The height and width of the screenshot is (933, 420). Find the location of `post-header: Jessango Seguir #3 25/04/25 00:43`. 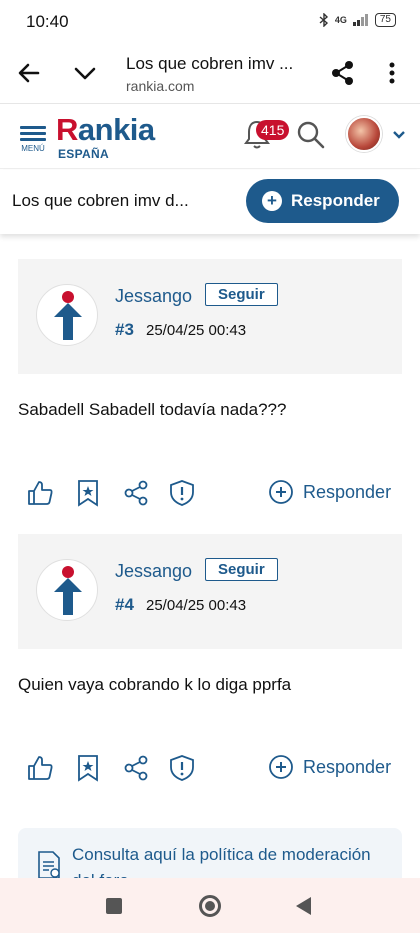

post-header: Jessango Seguir #3 25/04/25 00:43 is located at coordinates (210, 316).